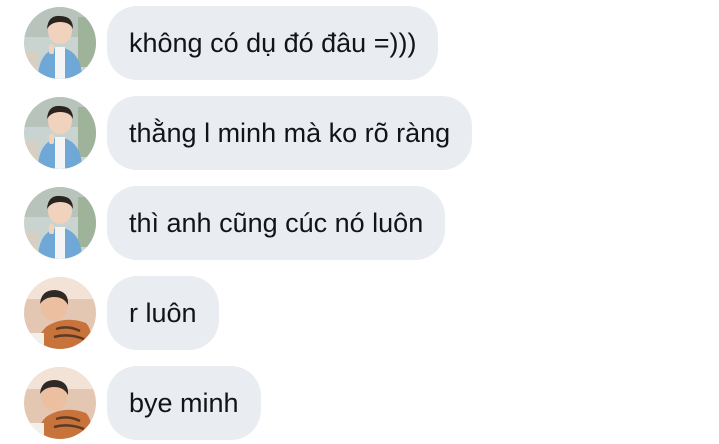  What do you see at coordinates (163, 313) in the screenshot?
I see `message-bubble: r luôn` at bounding box center [163, 313].